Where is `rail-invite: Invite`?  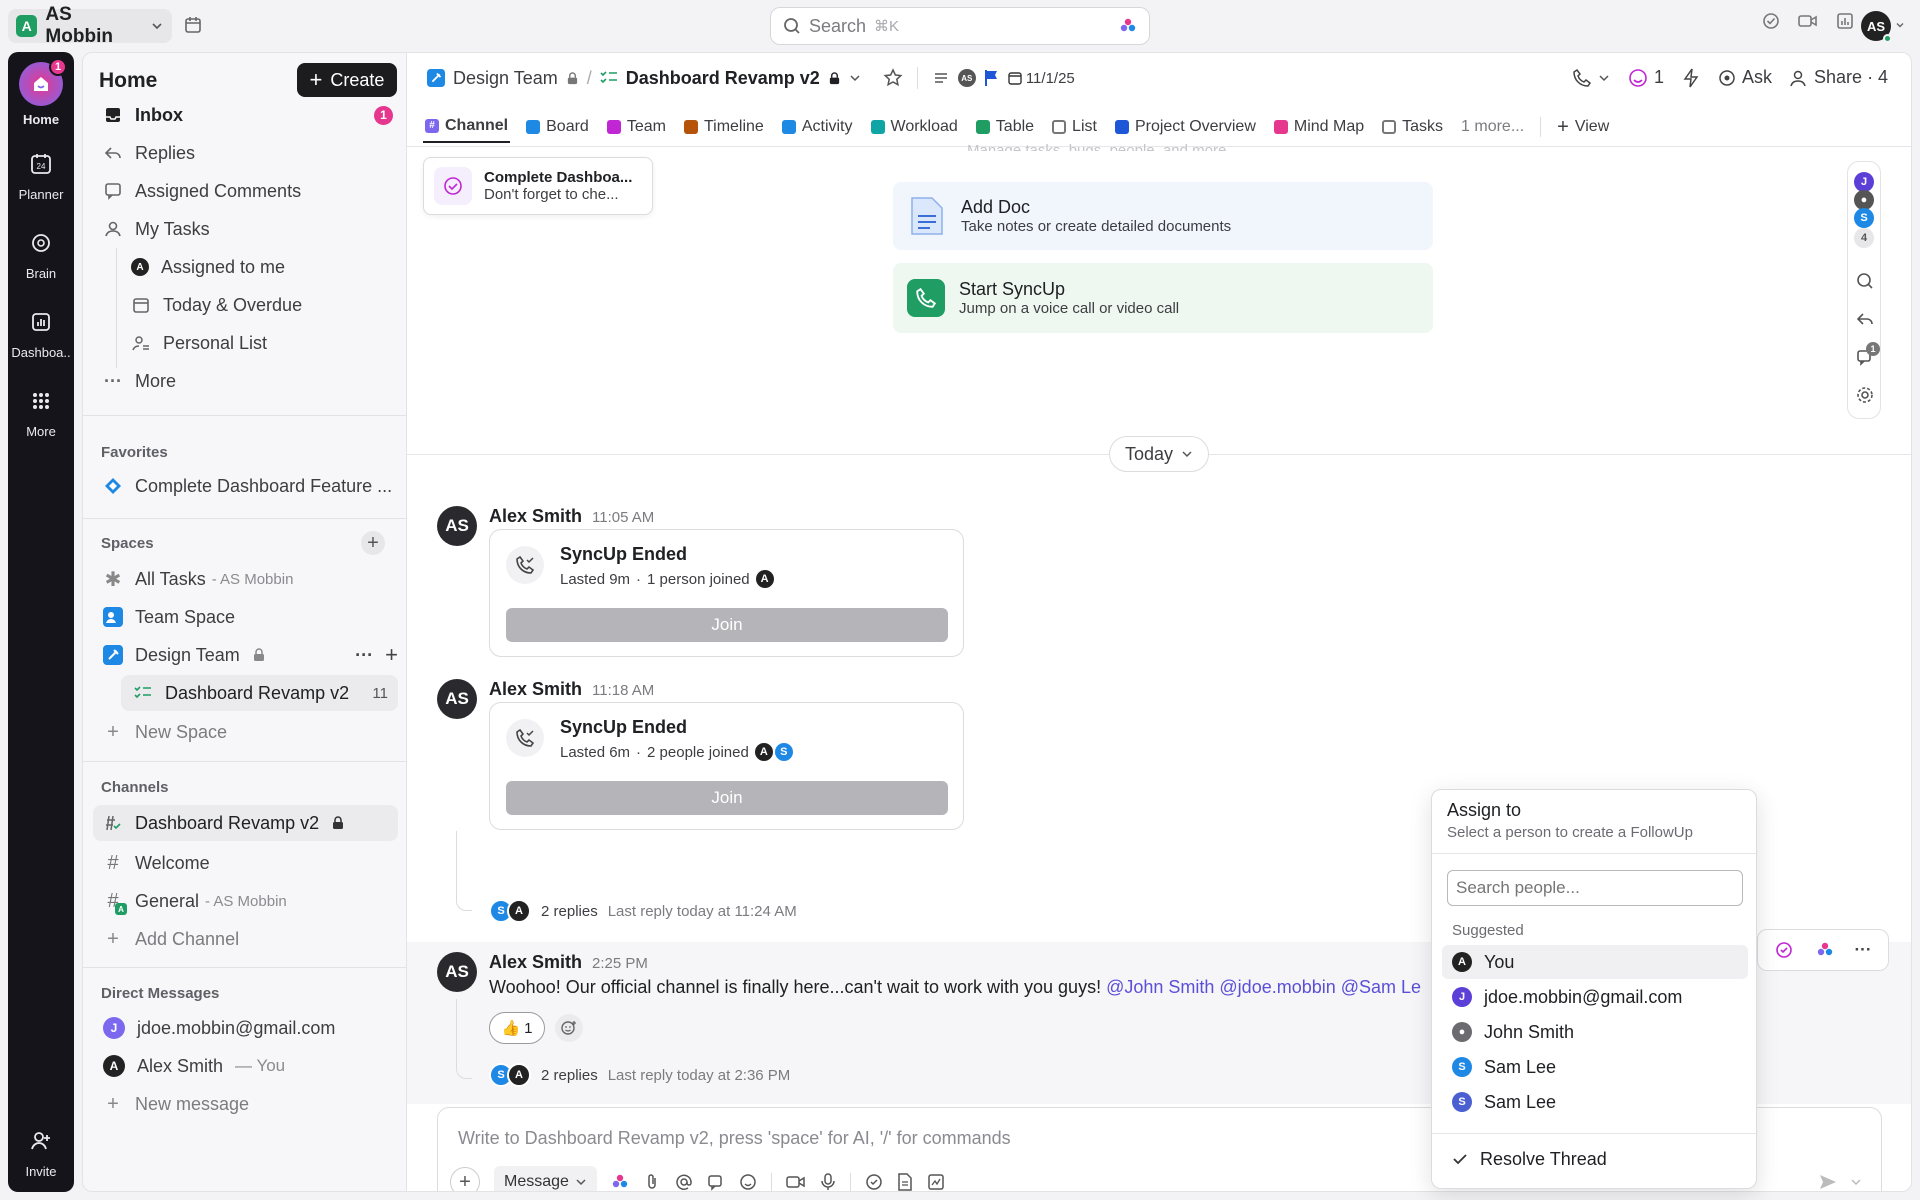
rail-invite: Invite is located at coordinates (41, 1151).